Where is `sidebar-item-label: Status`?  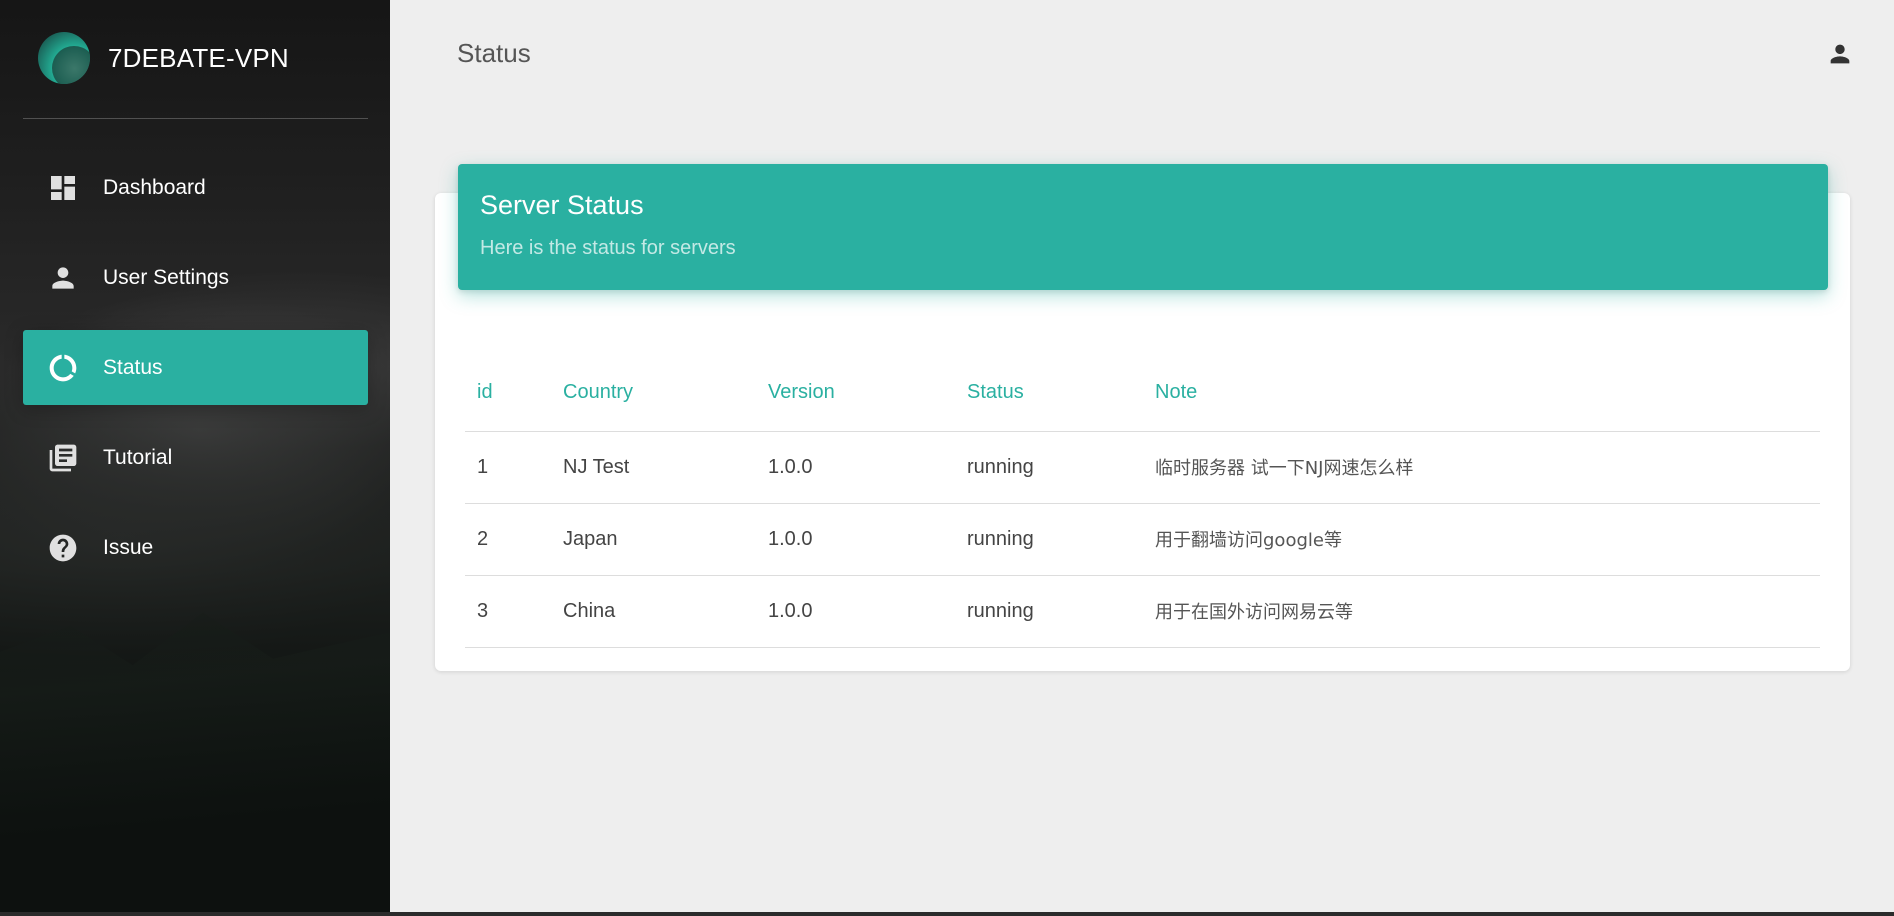
sidebar-item-label: Status is located at coordinates (133, 367).